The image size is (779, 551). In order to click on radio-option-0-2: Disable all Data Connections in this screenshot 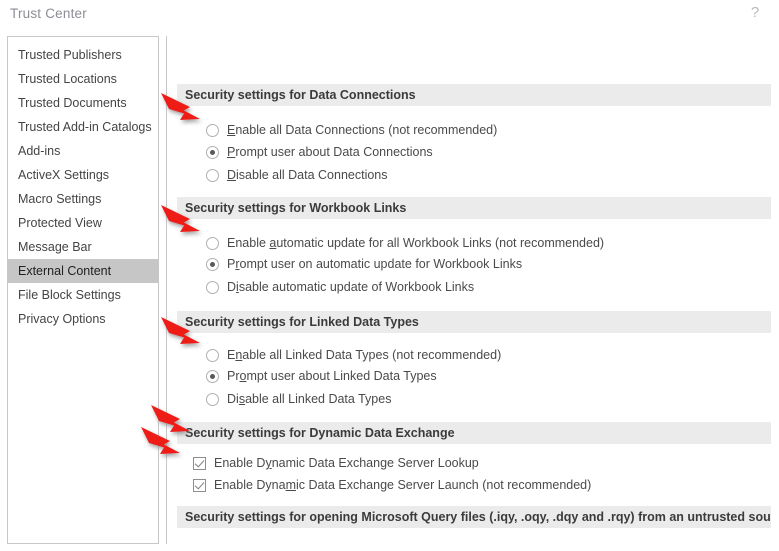, I will do `click(297, 175)`.